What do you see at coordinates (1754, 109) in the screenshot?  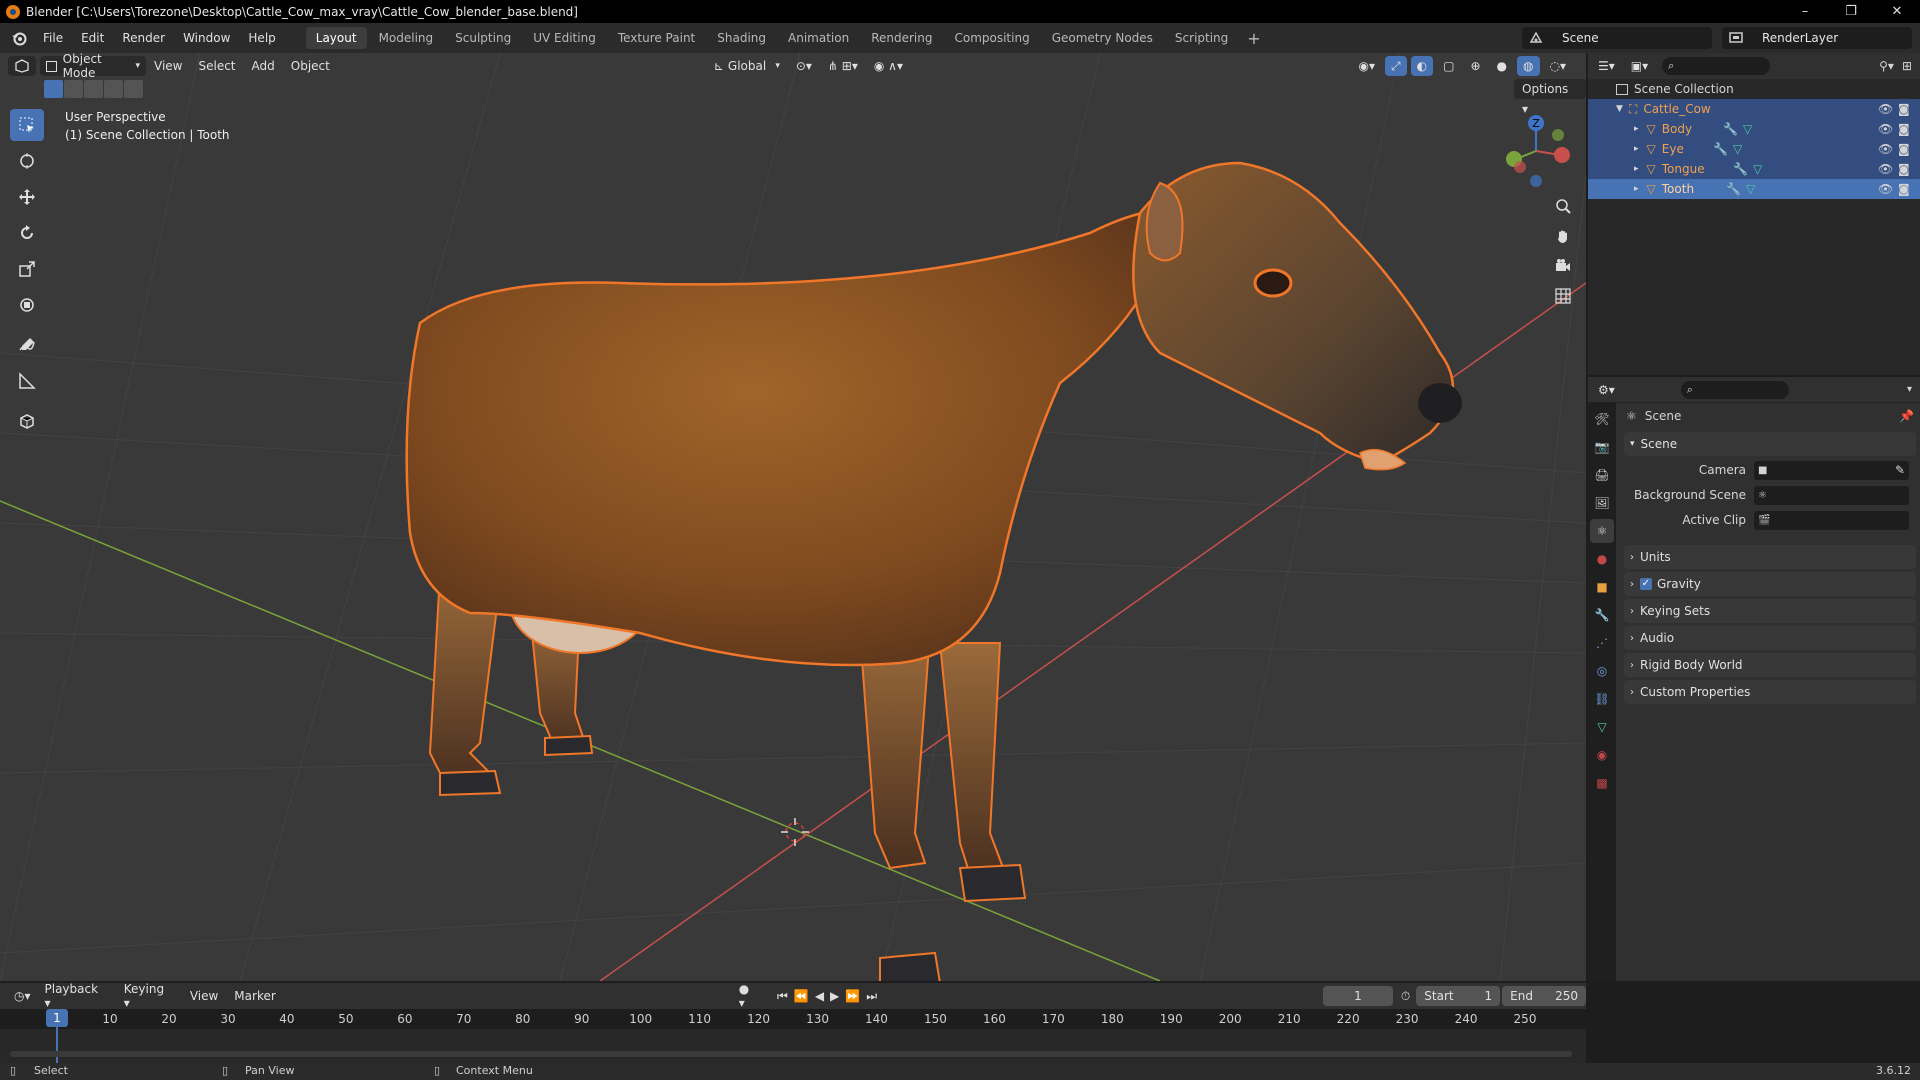 I see `outliner-row-cattle-cow: ▼ ⛶ Cattle_Cow 👁 ◙` at bounding box center [1754, 109].